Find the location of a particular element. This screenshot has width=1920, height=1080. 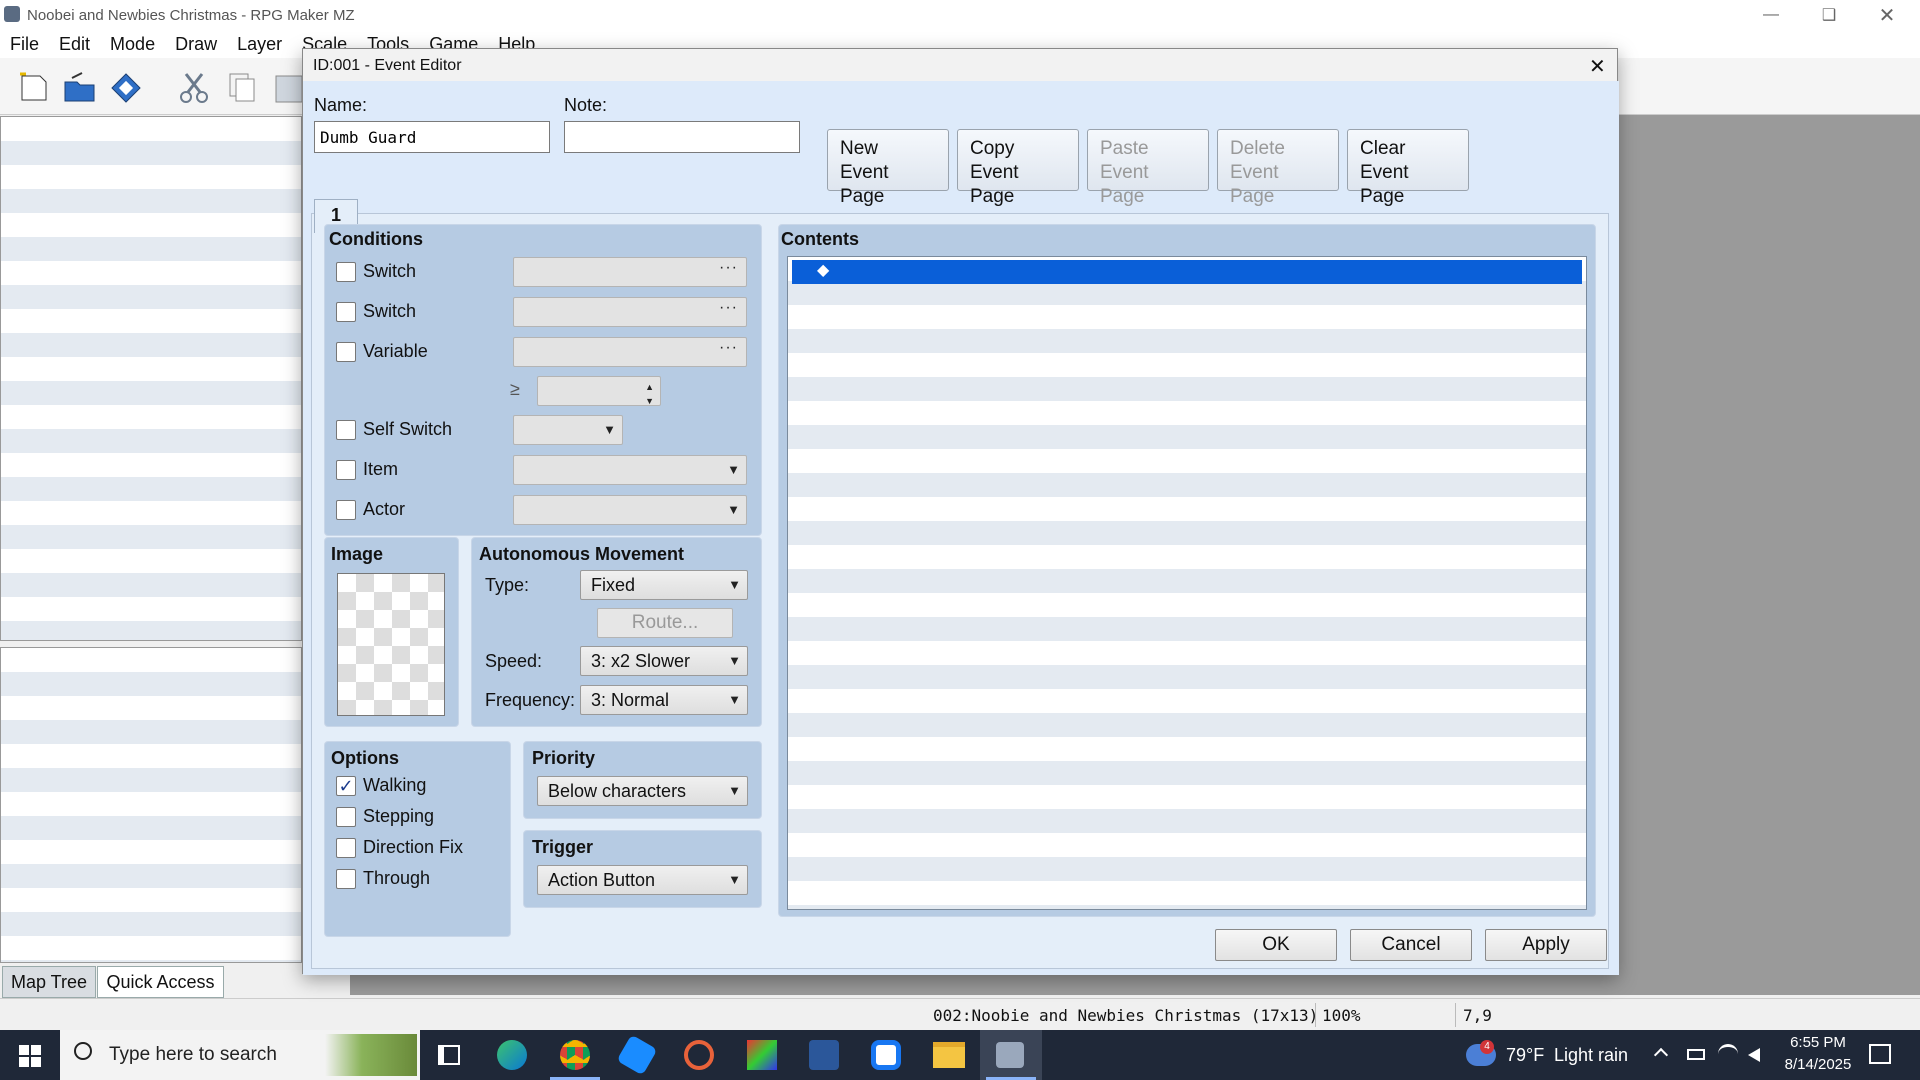

wifi-icon is located at coordinates (1728, 1054).